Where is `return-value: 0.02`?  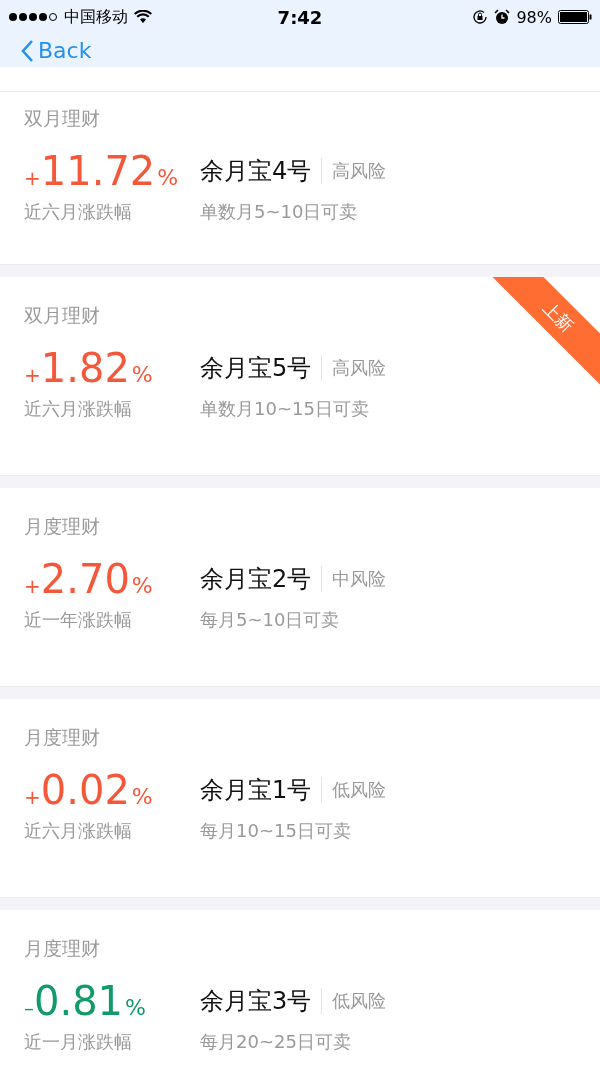
return-value: 0.02 is located at coordinates (85, 790).